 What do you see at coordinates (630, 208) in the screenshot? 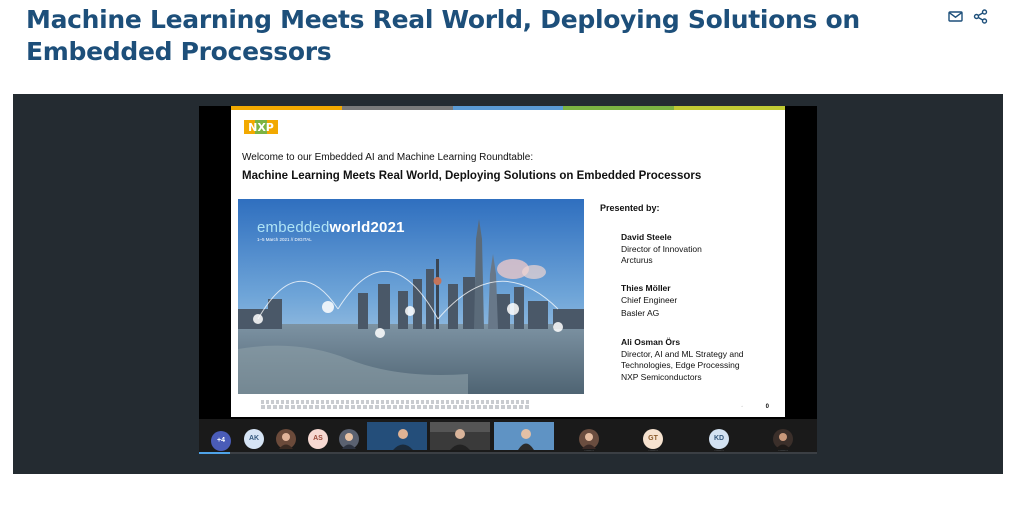
I see `presented-by-label: Presented by:` at bounding box center [630, 208].